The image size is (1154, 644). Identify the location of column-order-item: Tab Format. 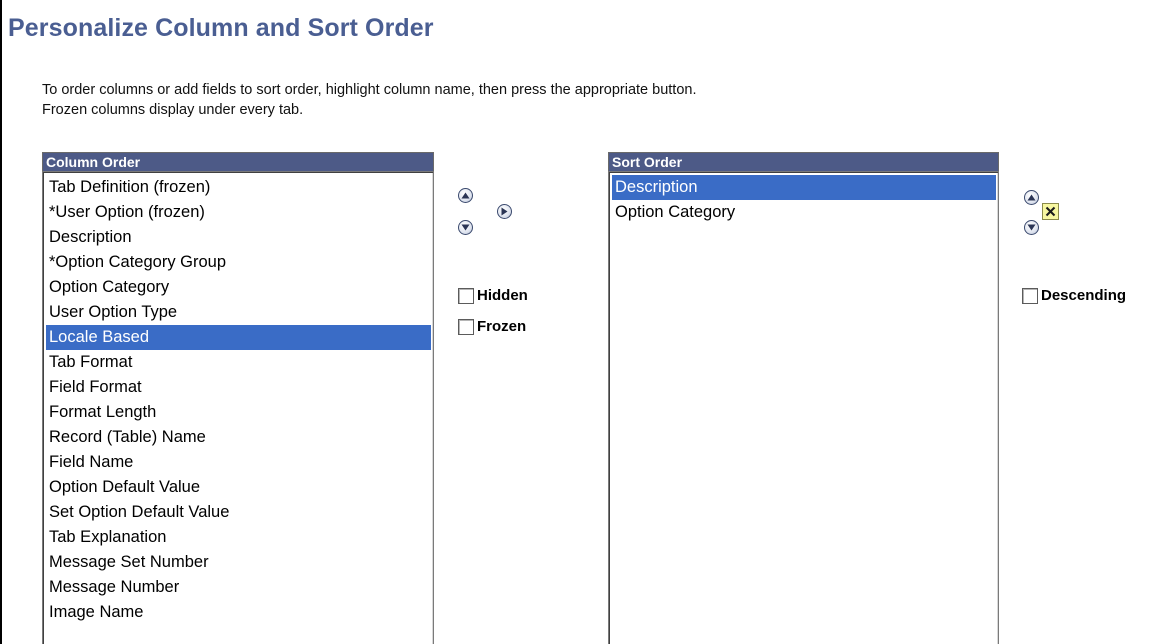
(238, 362).